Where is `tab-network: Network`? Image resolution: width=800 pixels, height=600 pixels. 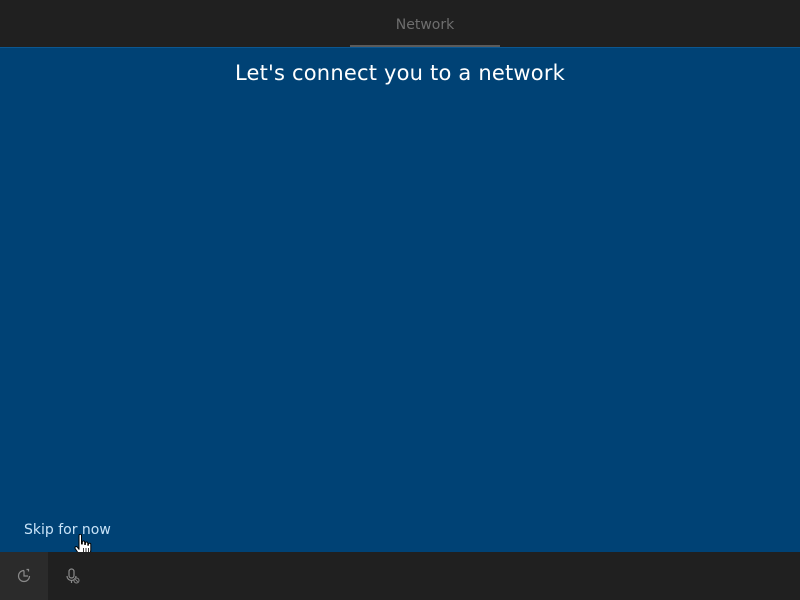
tab-network: Network is located at coordinates (425, 23).